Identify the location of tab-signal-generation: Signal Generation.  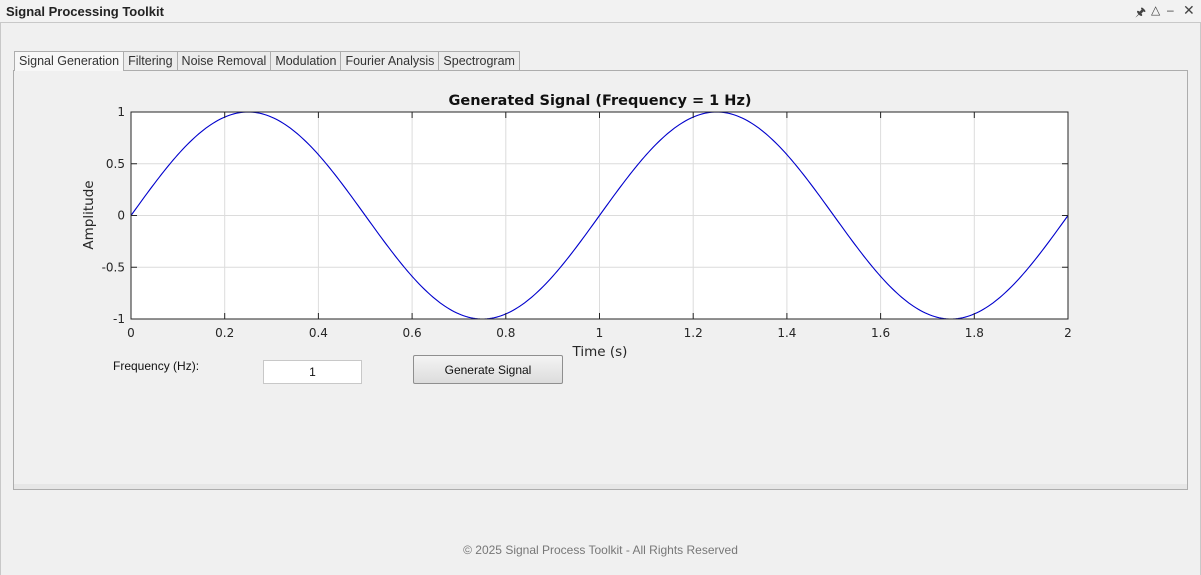
(69, 61).